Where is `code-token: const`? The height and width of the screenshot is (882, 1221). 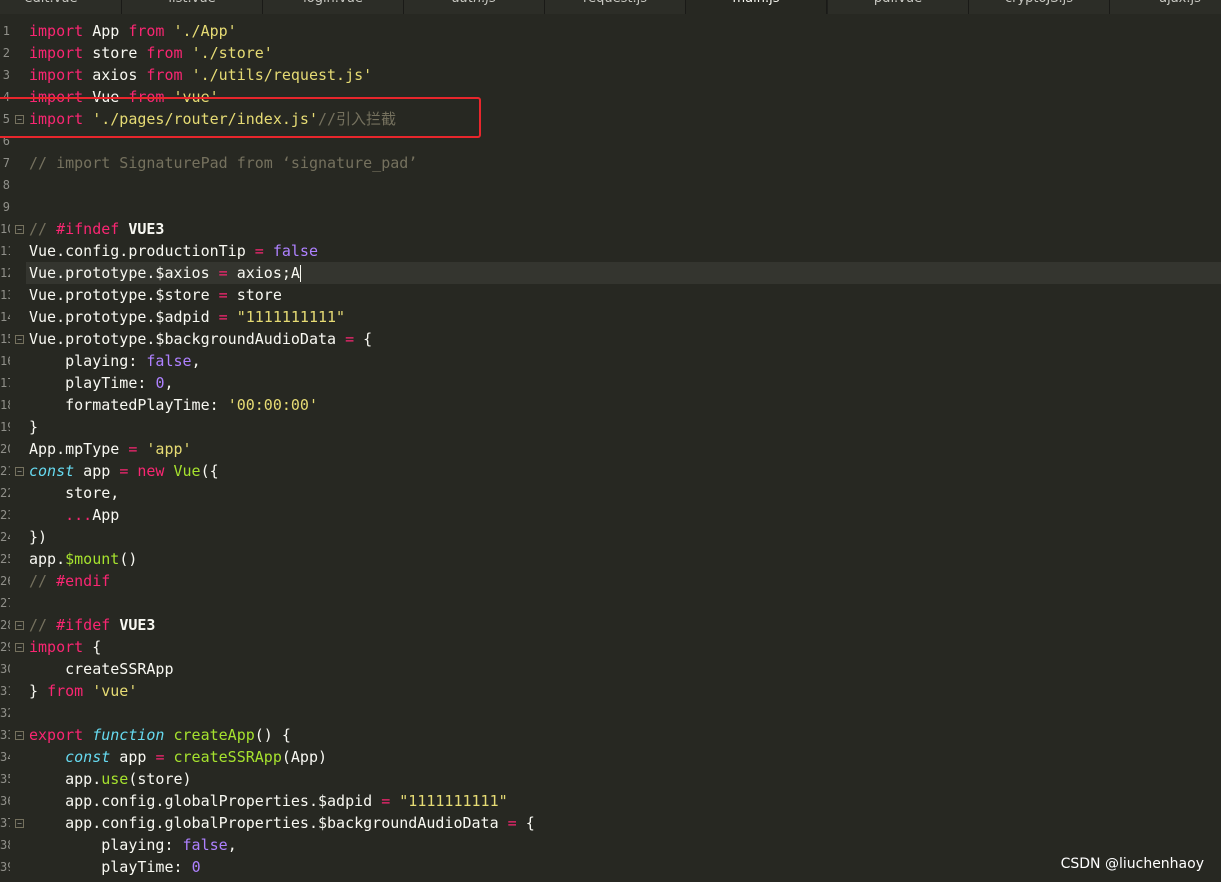
code-token: const is located at coordinates (88, 757).